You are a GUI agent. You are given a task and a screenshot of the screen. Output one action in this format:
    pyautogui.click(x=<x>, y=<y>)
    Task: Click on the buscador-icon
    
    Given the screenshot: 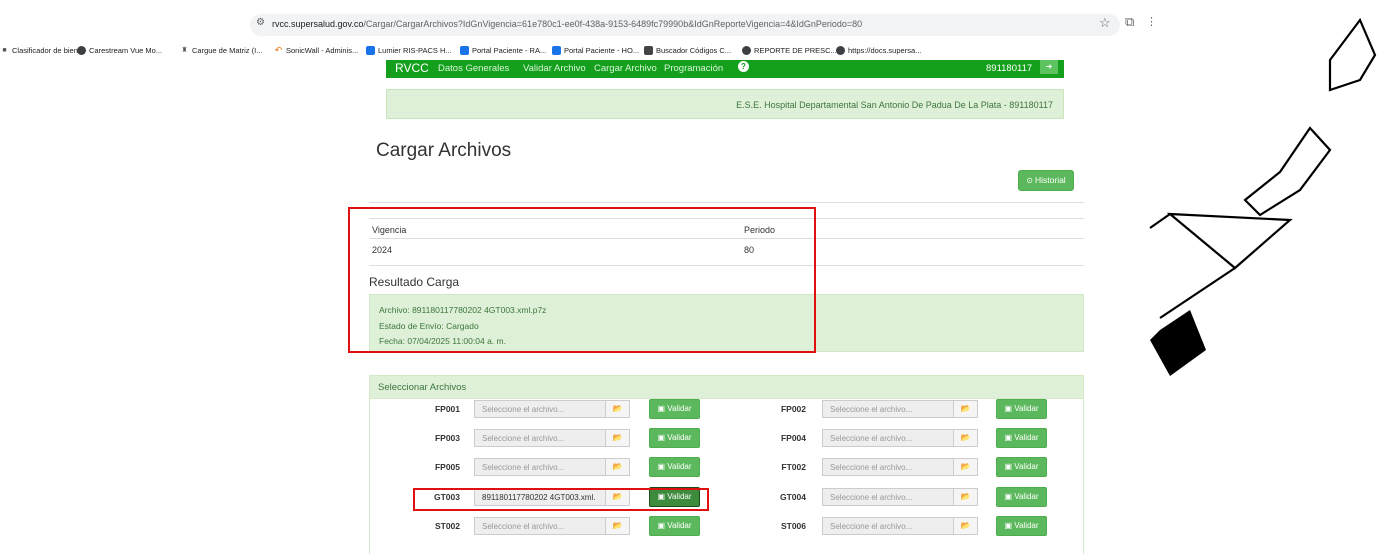 What is the action you would take?
    pyautogui.click(x=648, y=50)
    